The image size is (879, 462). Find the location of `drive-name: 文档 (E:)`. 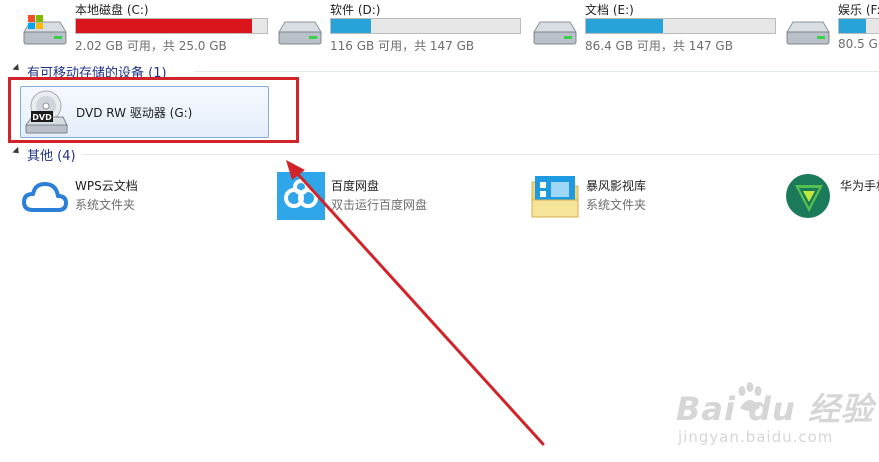

drive-name: 文档 (E:) is located at coordinates (609, 10).